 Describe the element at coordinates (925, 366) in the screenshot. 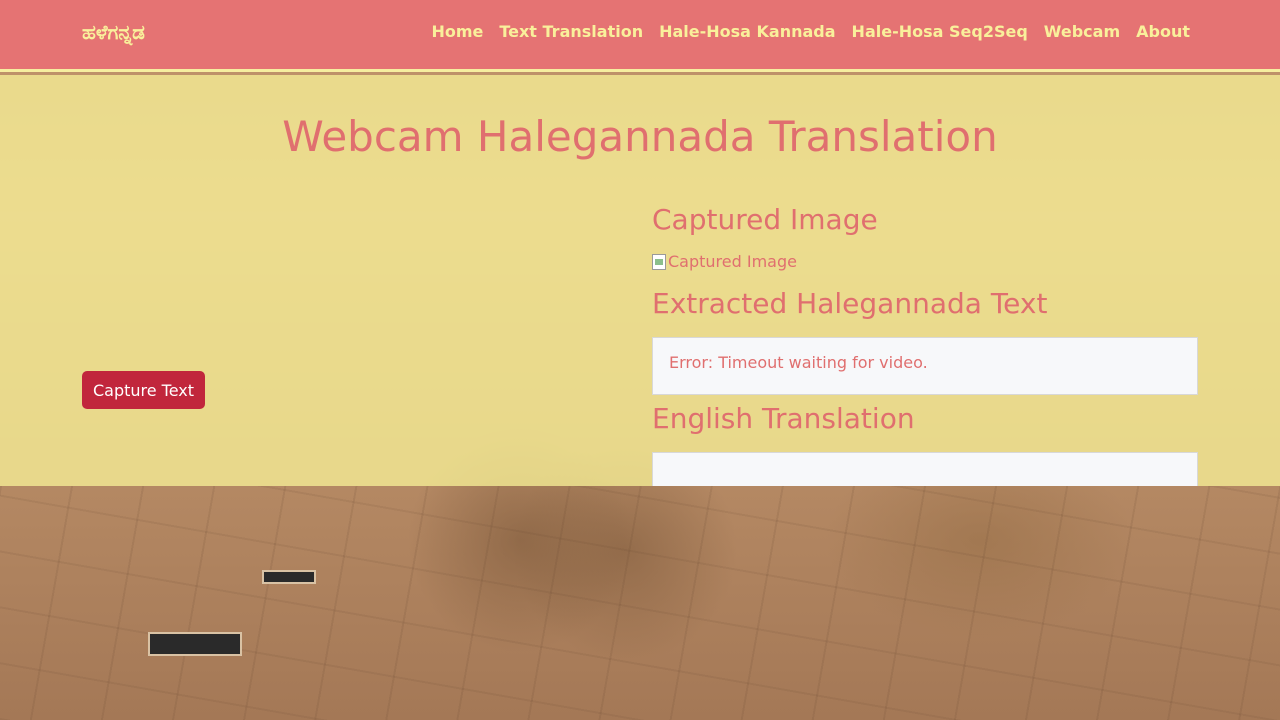

I see `extracted-text-box: Error: Timeout waiting for video.` at that location.